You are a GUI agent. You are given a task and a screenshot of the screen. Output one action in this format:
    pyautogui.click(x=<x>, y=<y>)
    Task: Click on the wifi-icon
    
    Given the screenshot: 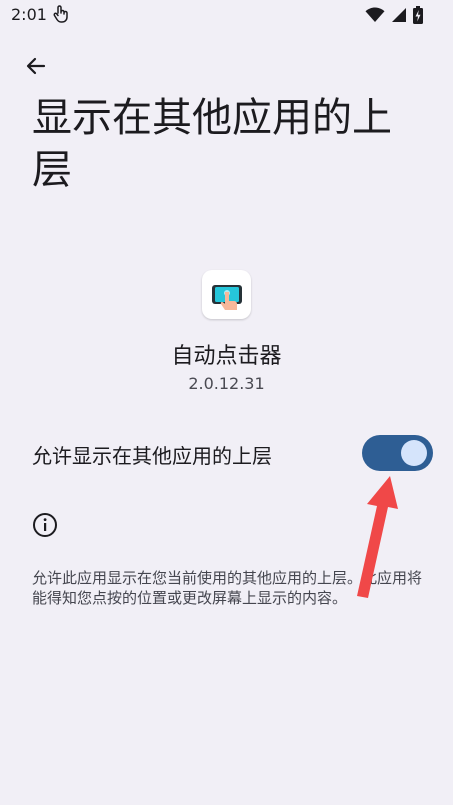 What is the action you would take?
    pyautogui.click(x=375, y=17)
    